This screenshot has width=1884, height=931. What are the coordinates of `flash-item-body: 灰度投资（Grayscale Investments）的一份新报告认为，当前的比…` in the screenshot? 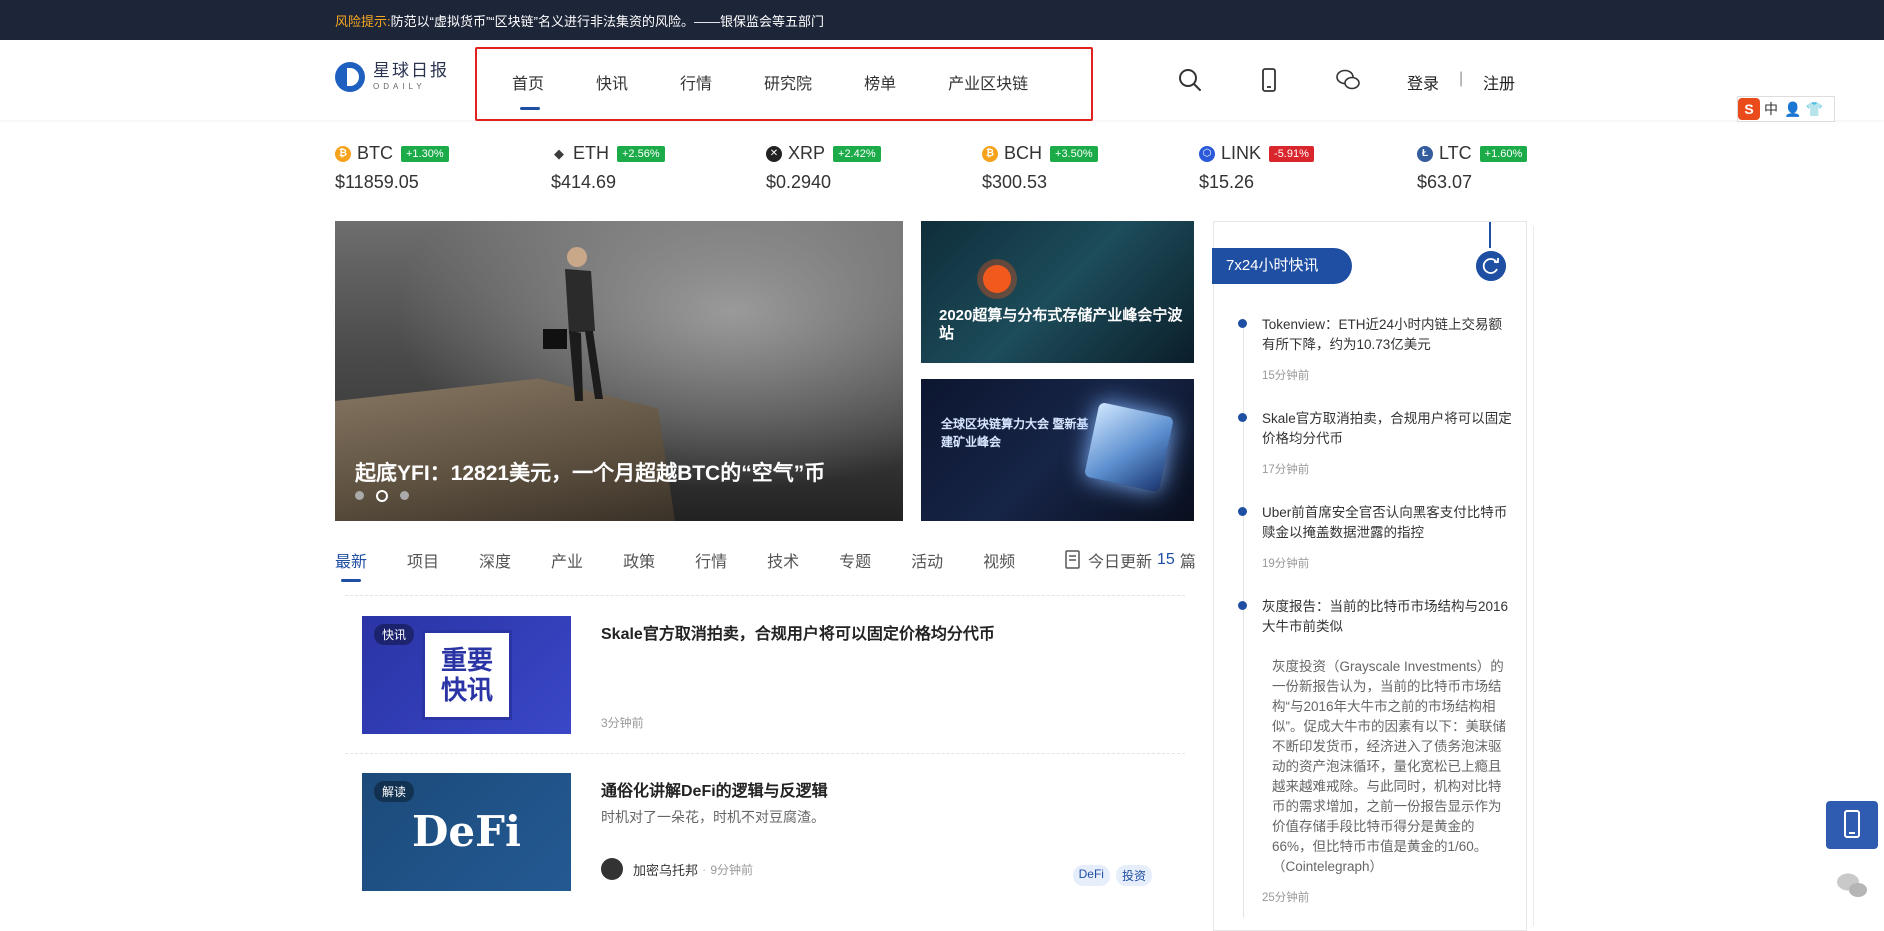 It's located at (1389, 766).